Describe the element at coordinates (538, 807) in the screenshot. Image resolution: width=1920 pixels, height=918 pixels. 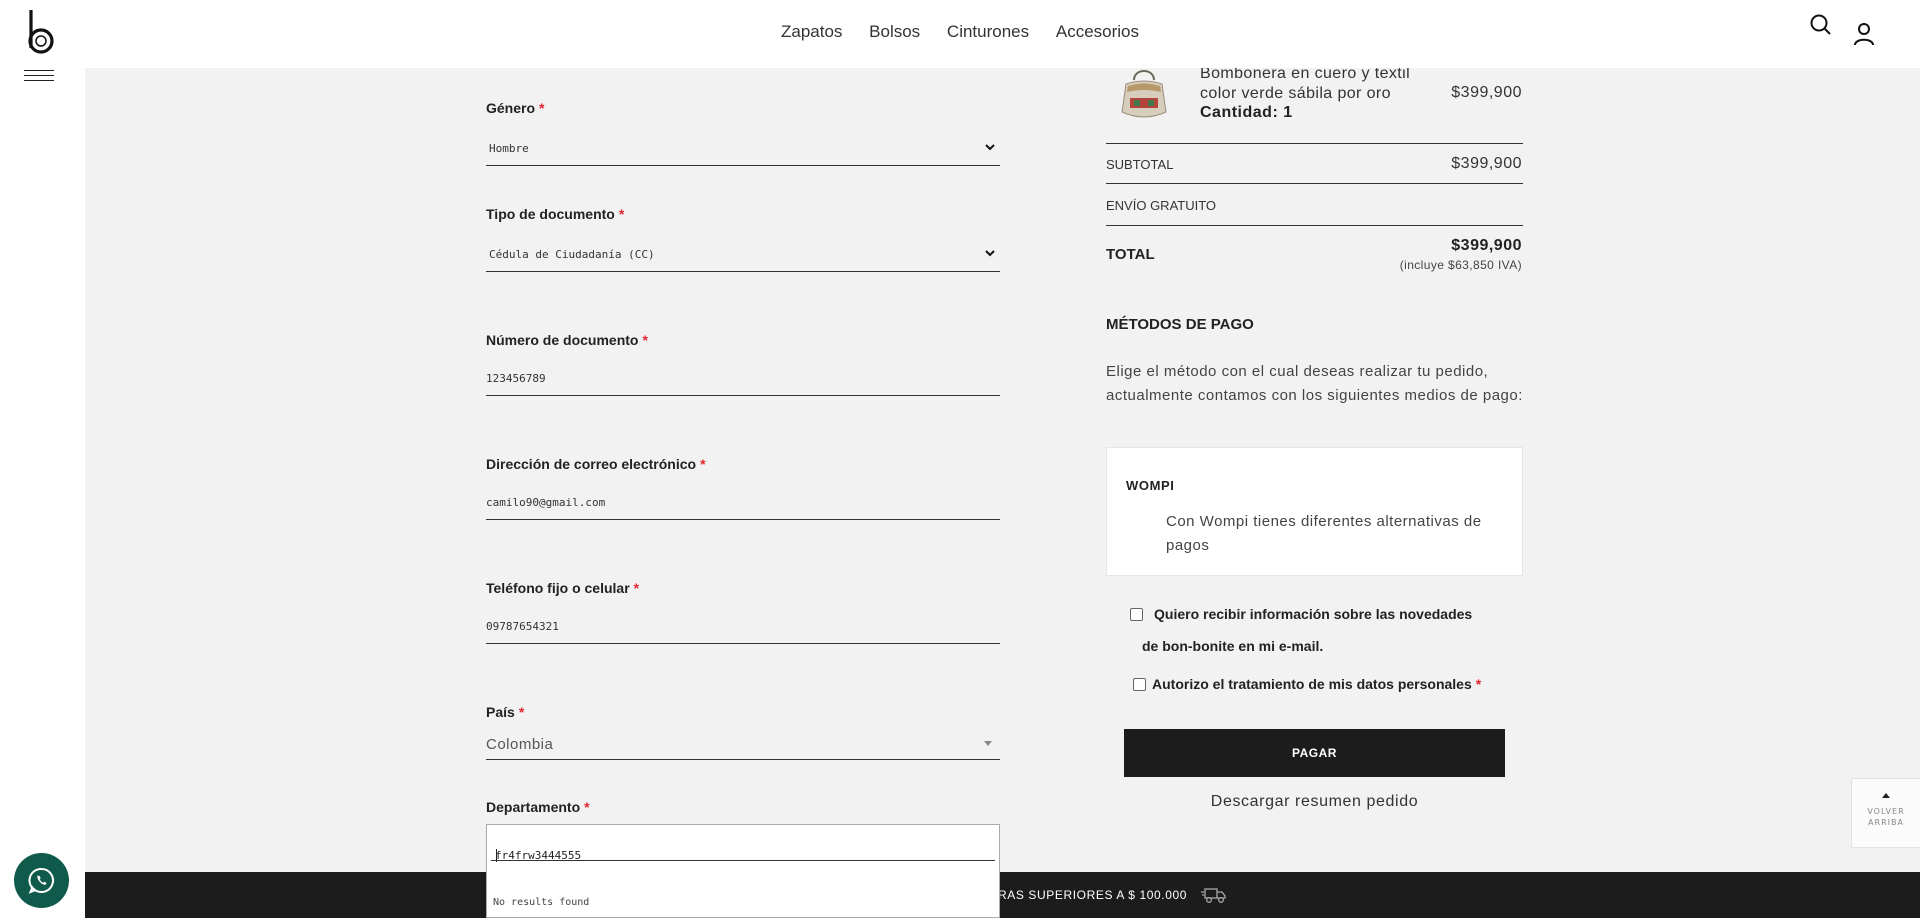
I see `departamento-label: Departamento *` at that location.